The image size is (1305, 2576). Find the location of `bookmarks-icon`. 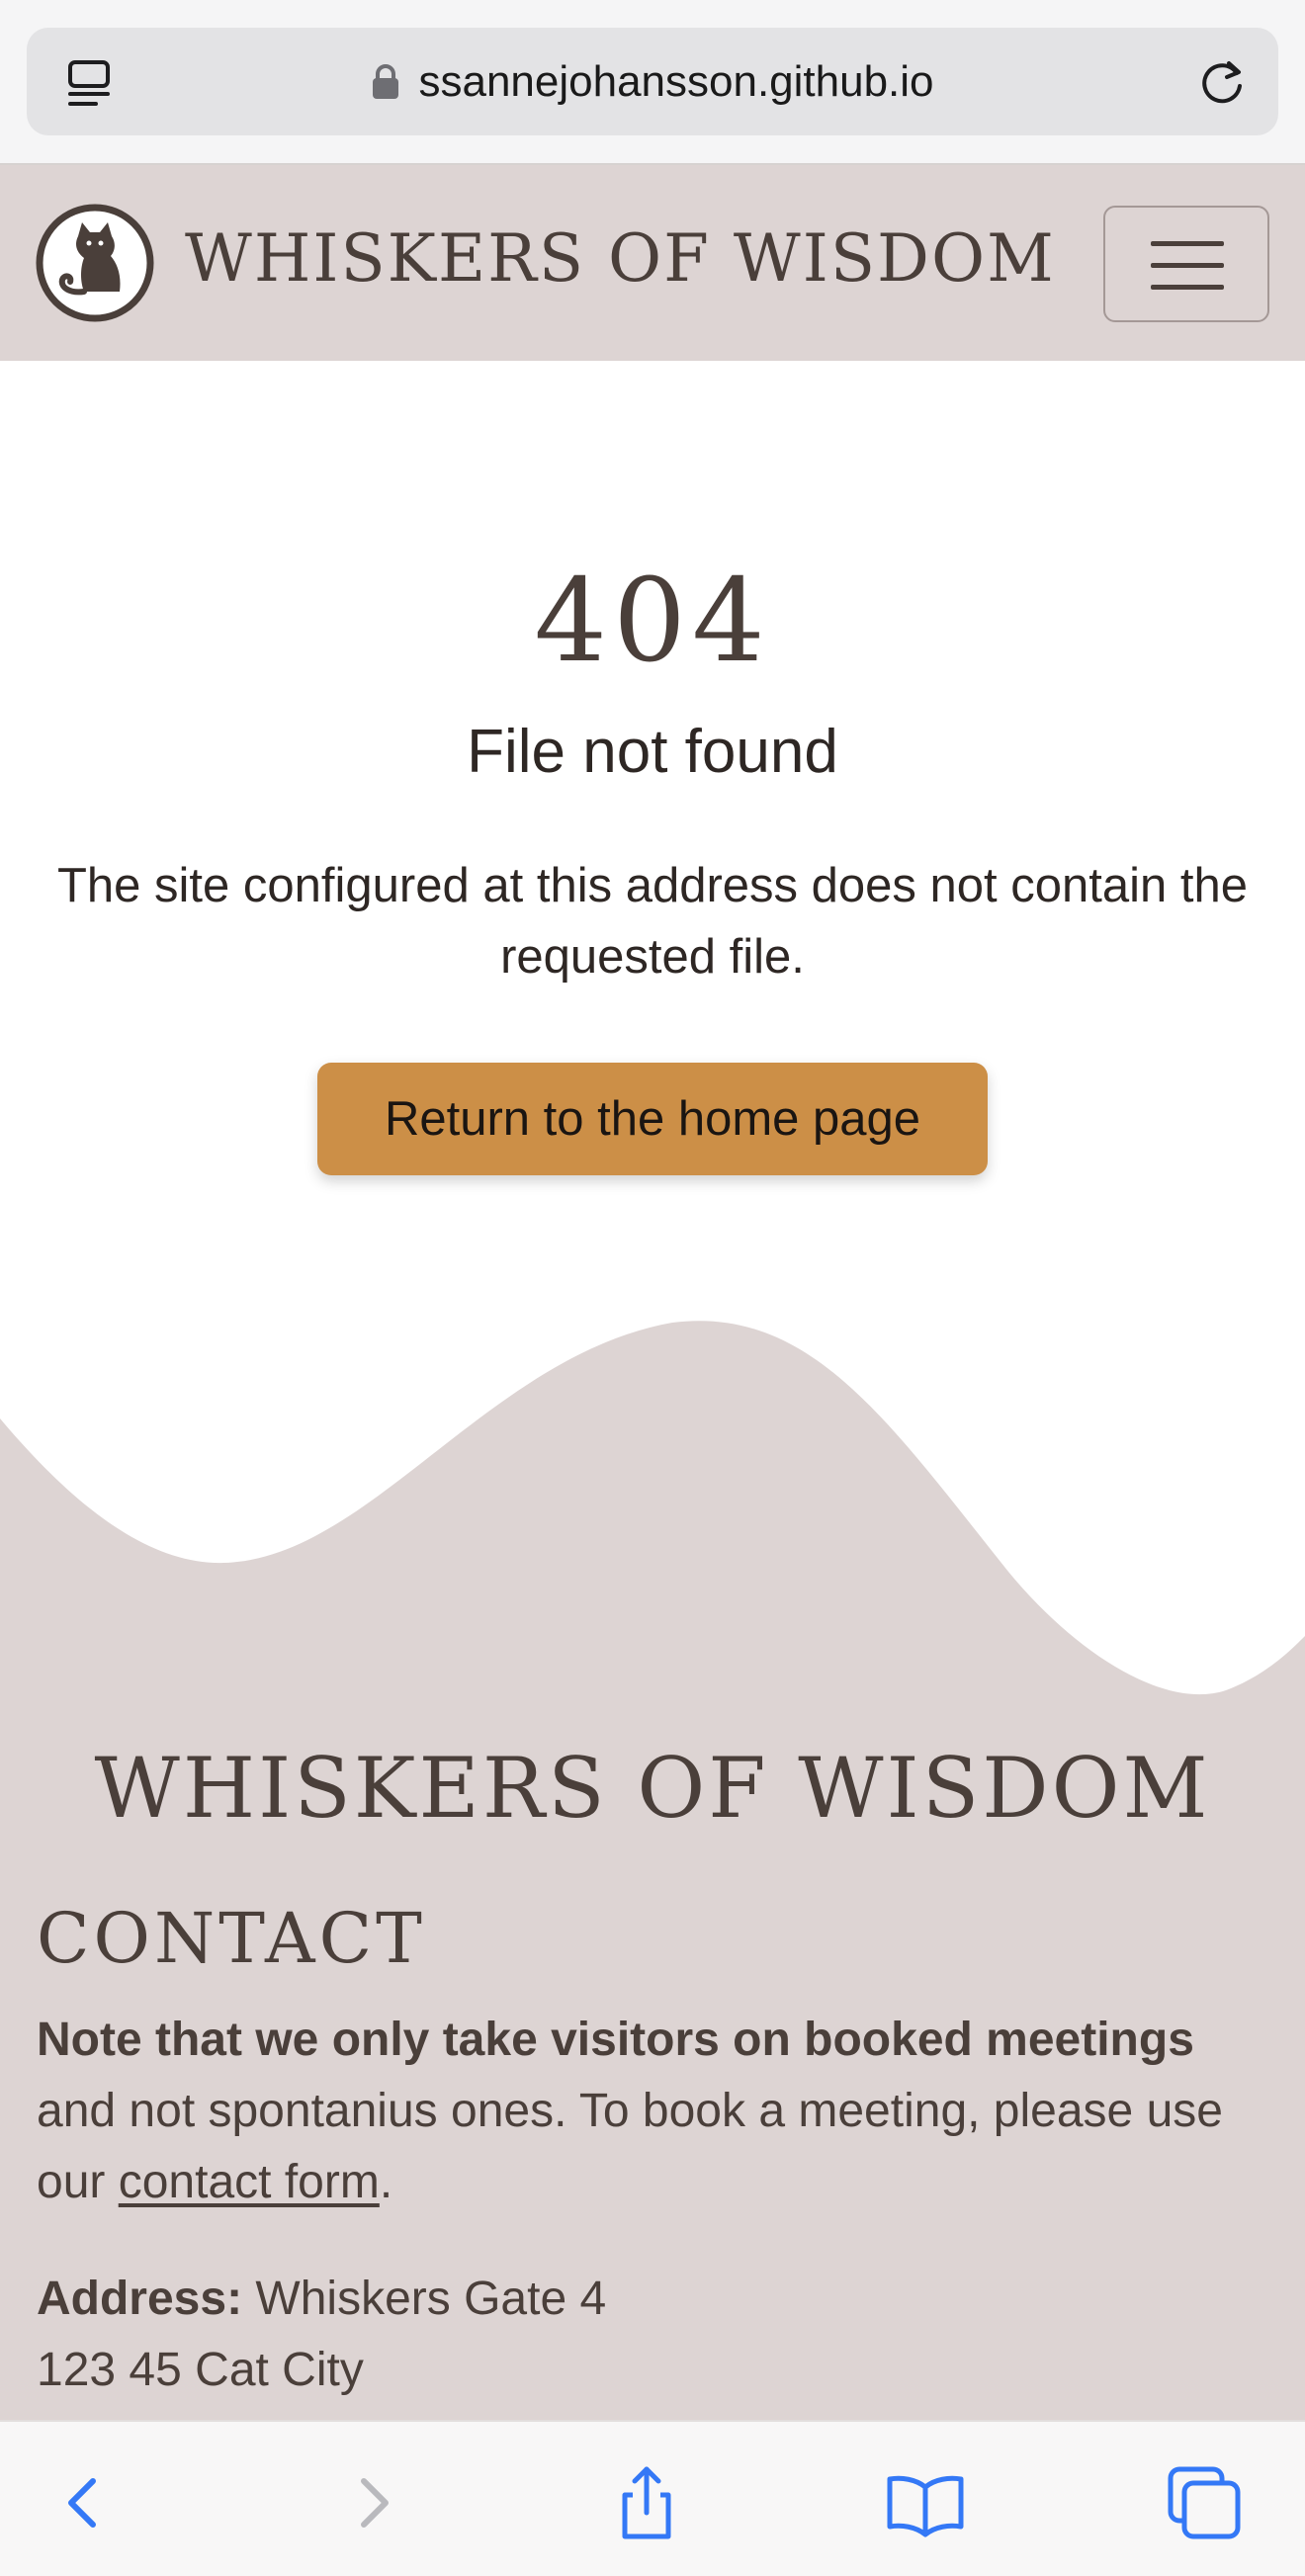

bookmarks-icon is located at coordinates (926, 2502).